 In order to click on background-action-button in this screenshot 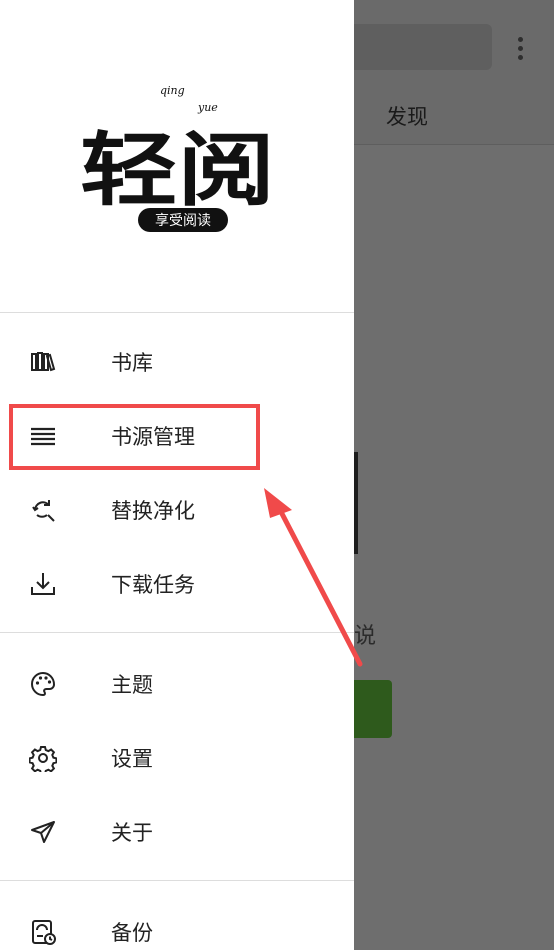, I will do `click(373, 709)`.